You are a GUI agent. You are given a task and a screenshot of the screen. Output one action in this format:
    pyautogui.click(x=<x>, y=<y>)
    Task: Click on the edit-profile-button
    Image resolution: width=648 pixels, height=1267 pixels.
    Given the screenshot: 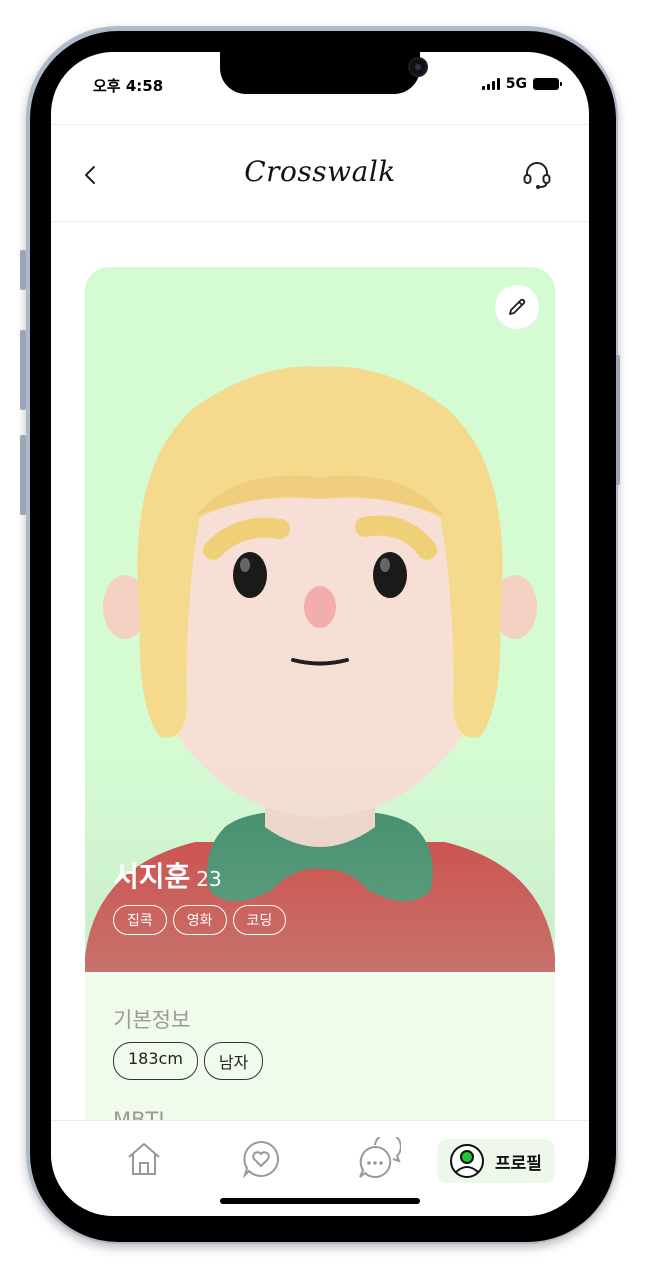 What is the action you would take?
    pyautogui.click(x=517, y=307)
    